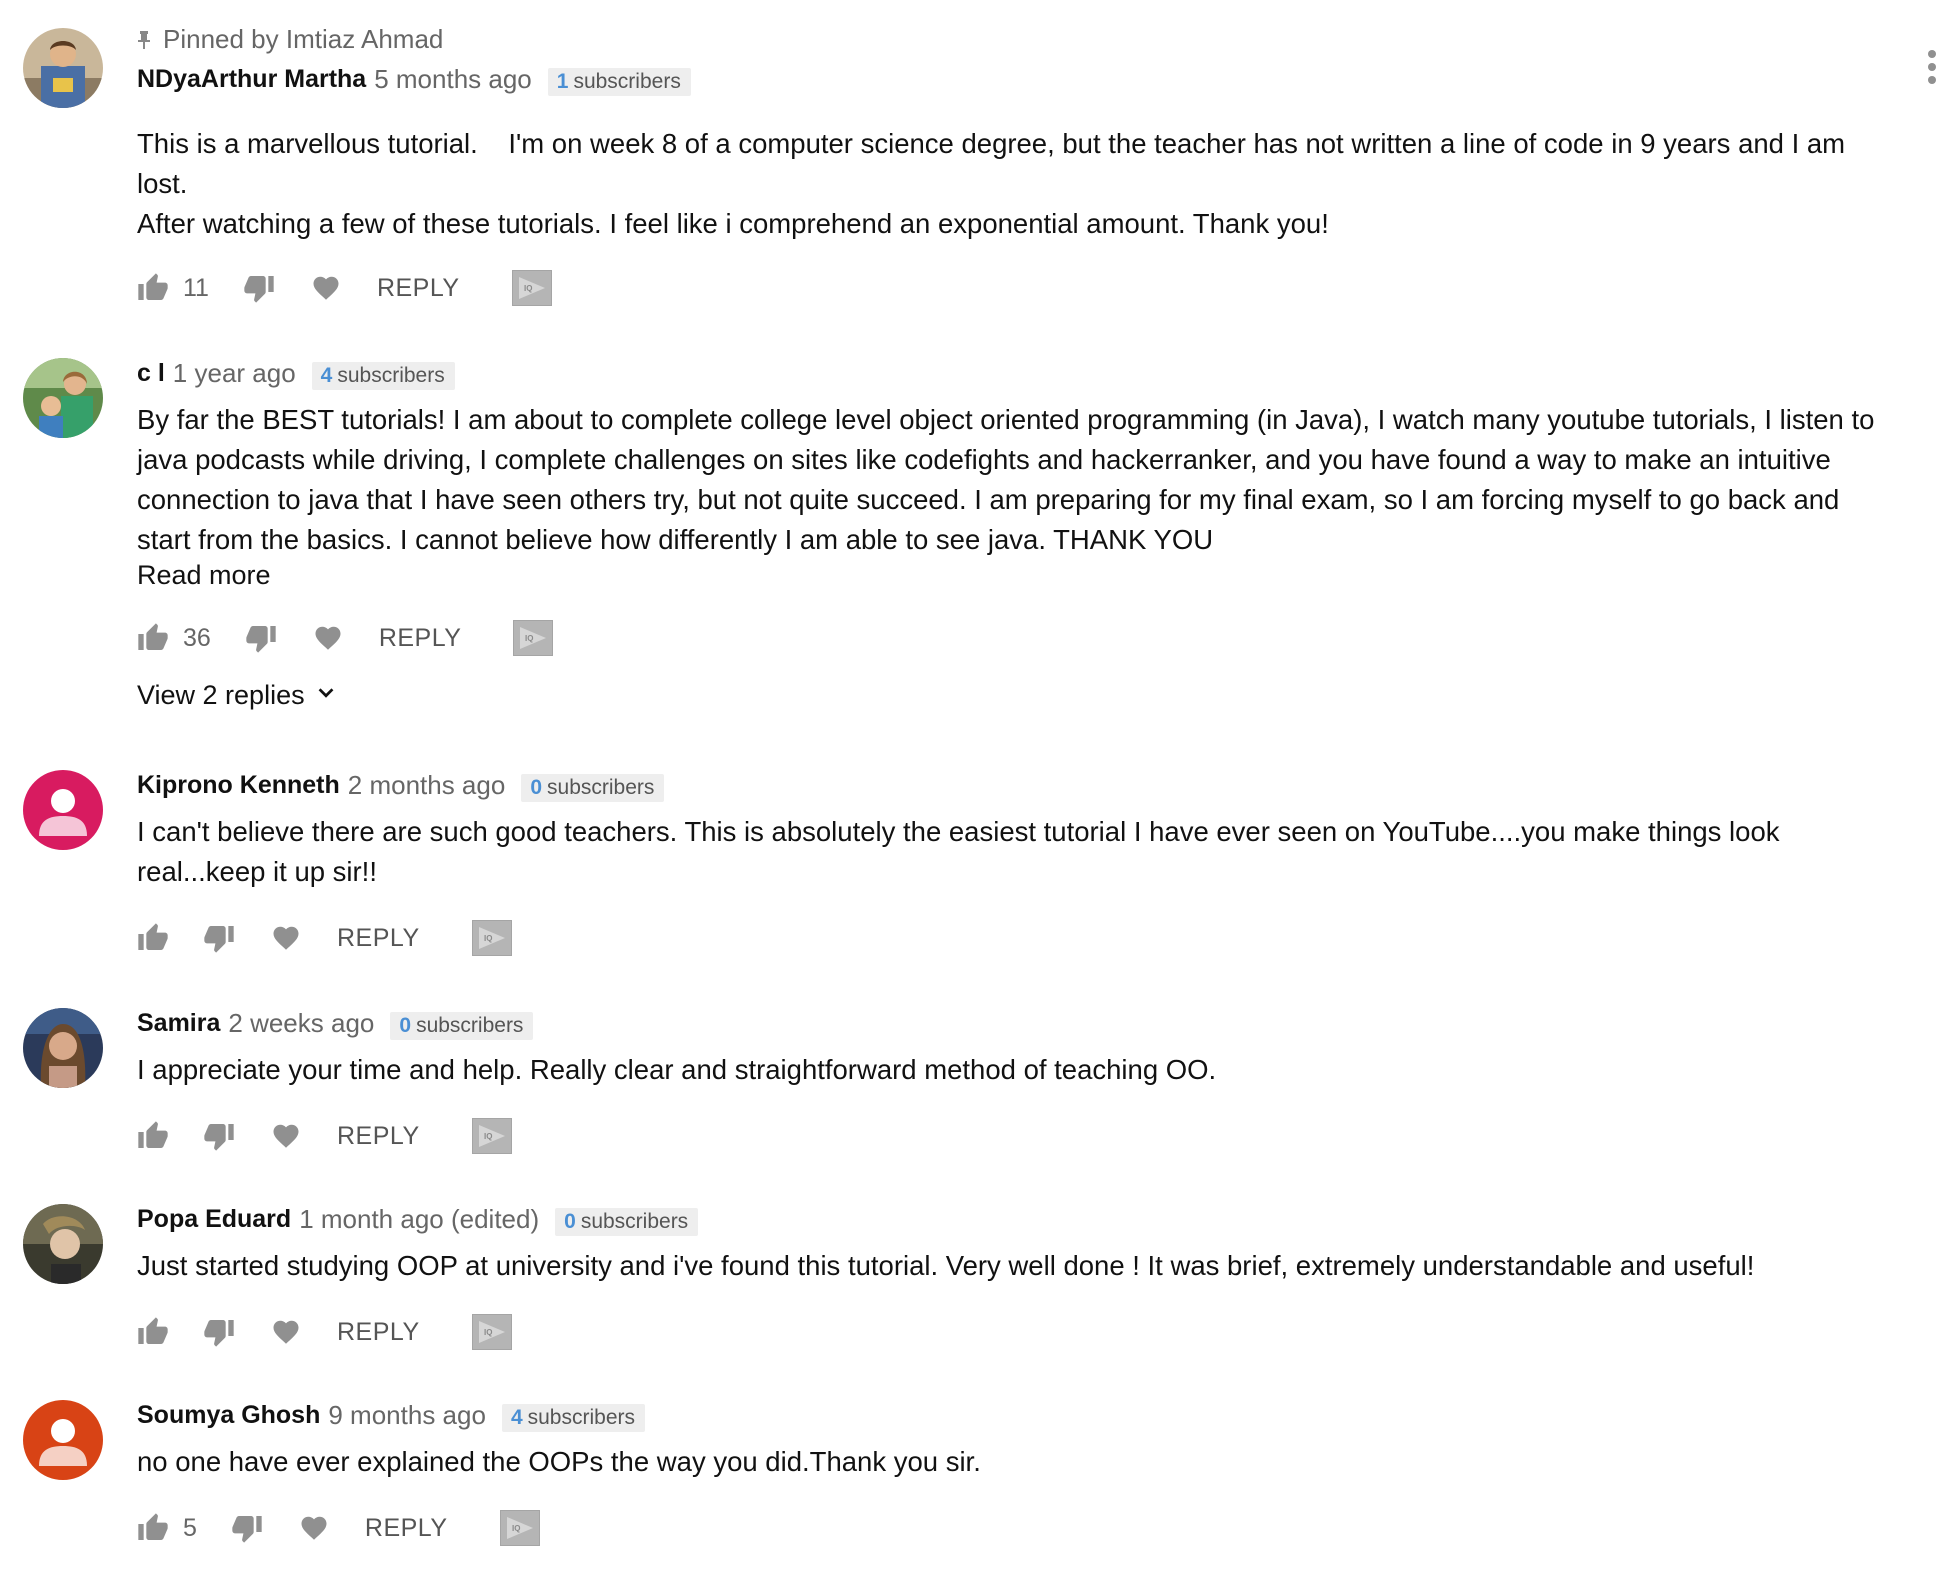  I want to click on subscriber-badge: 1 subscribers, so click(619, 82).